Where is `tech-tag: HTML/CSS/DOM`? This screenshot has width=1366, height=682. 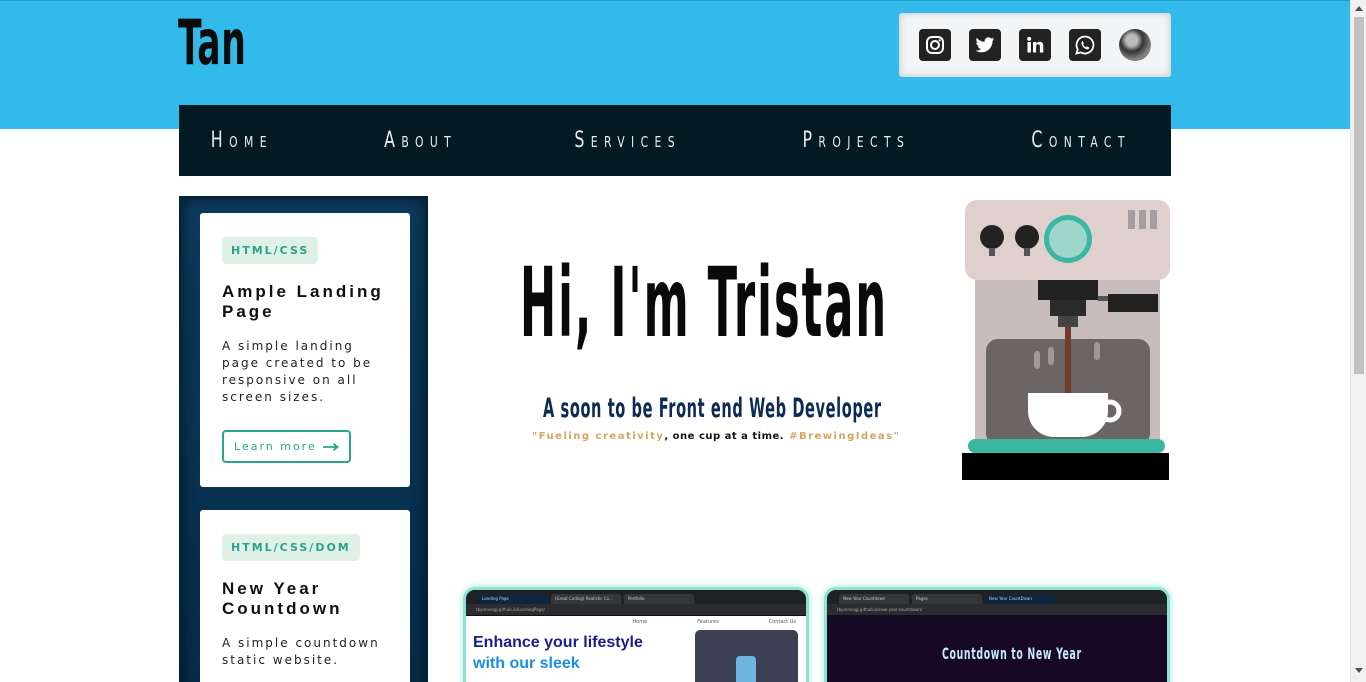 tech-tag: HTML/CSS/DOM is located at coordinates (291, 547).